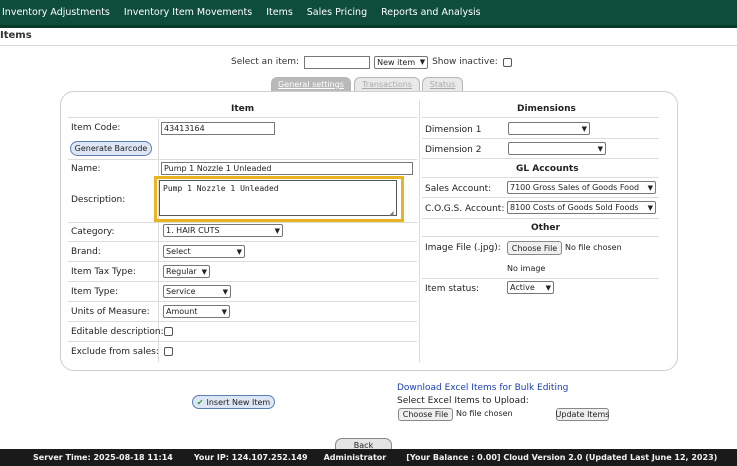  Describe the element at coordinates (103, 457) in the screenshot. I see `server-time: Server Time: 2025-08-18 11:14` at that location.